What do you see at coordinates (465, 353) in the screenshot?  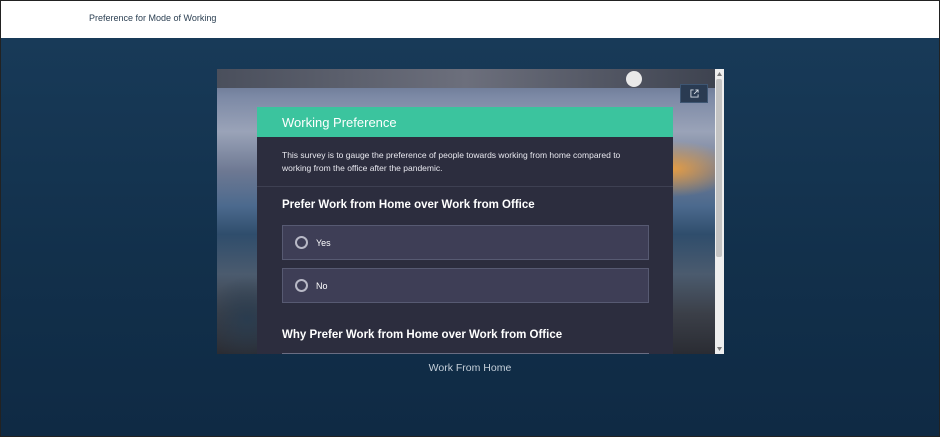 I see `question-2-input` at bounding box center [465, 353].